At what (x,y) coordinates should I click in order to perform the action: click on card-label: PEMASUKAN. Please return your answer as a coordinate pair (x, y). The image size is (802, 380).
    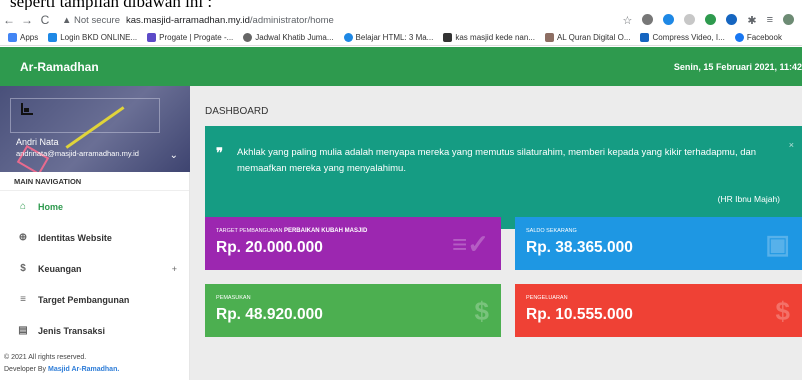
    Looking at the image, I should click on (233, 298).